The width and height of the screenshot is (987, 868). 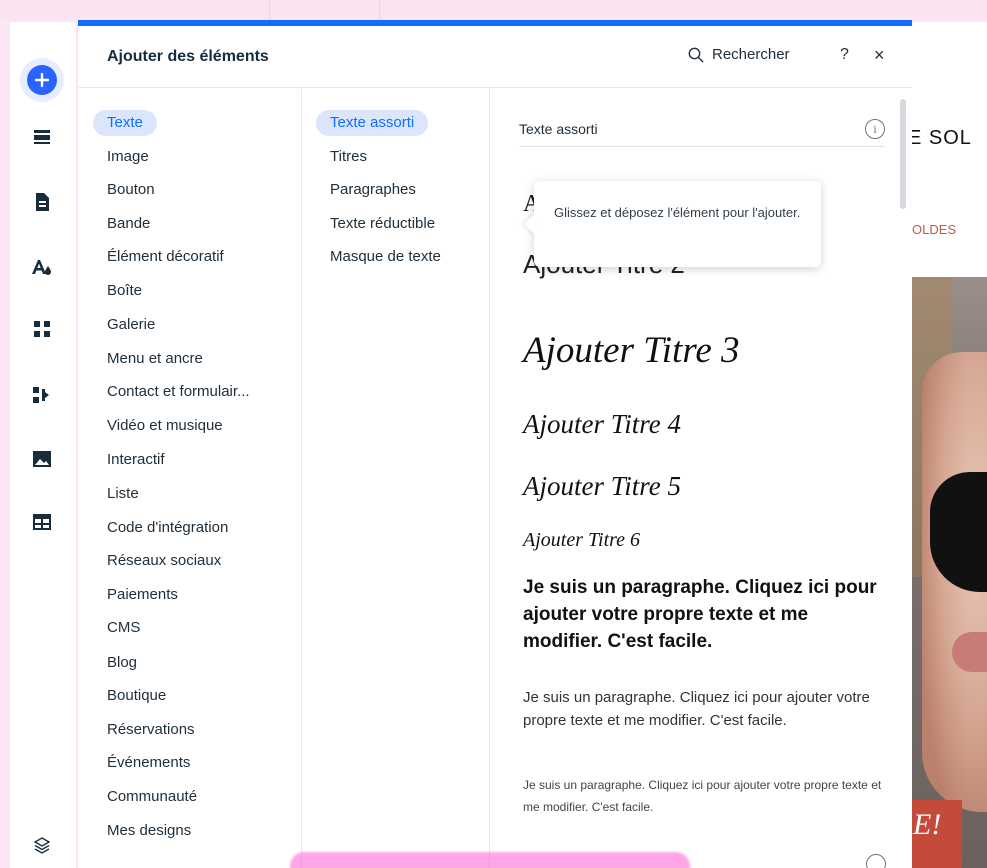 I want to click on category-item-boite: Boîte, so click(x=124, y=291).